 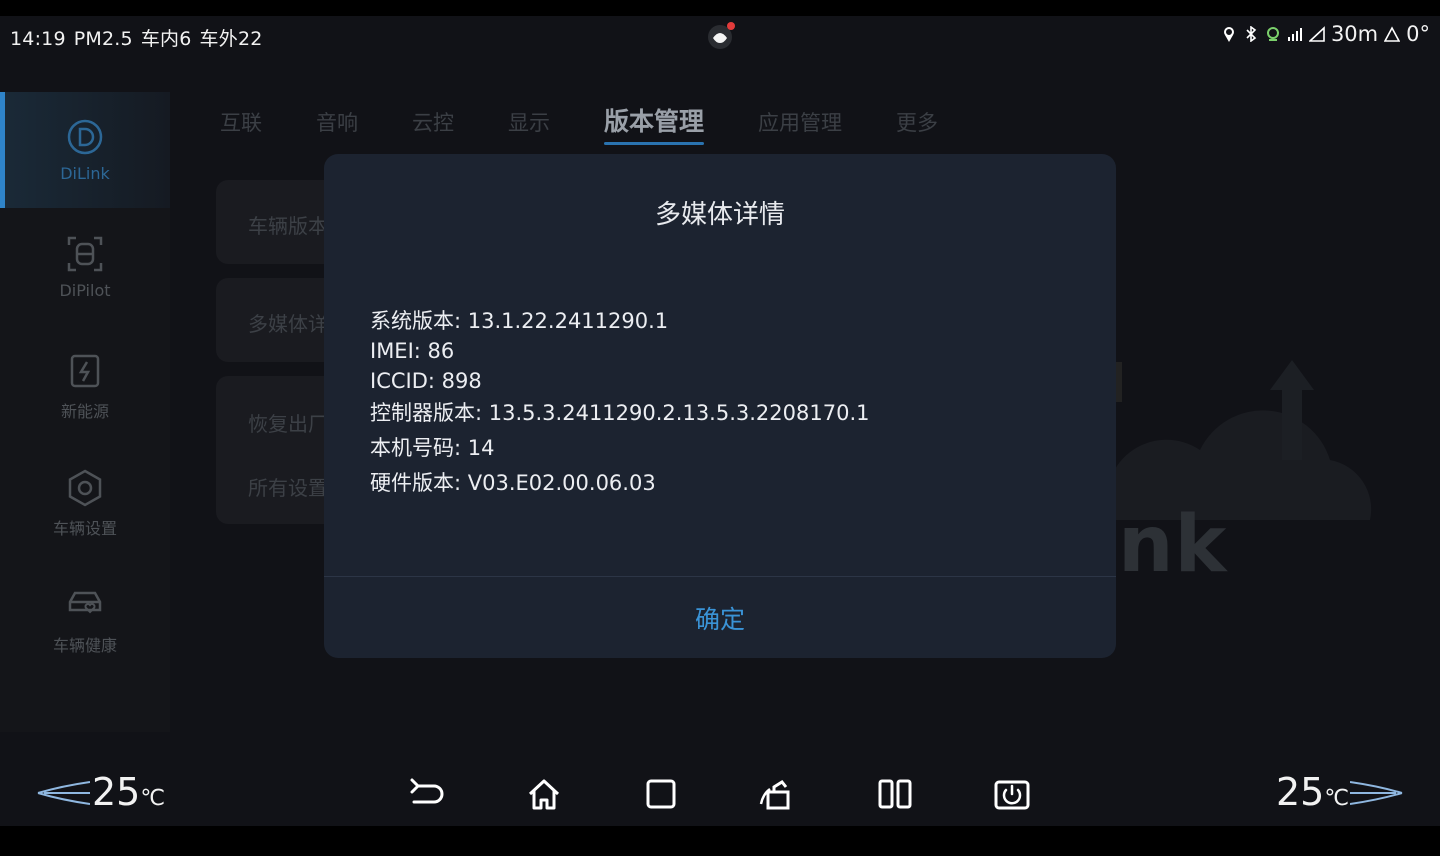 I want to click on tab-connect: 互联, so click(x=241, y=127).